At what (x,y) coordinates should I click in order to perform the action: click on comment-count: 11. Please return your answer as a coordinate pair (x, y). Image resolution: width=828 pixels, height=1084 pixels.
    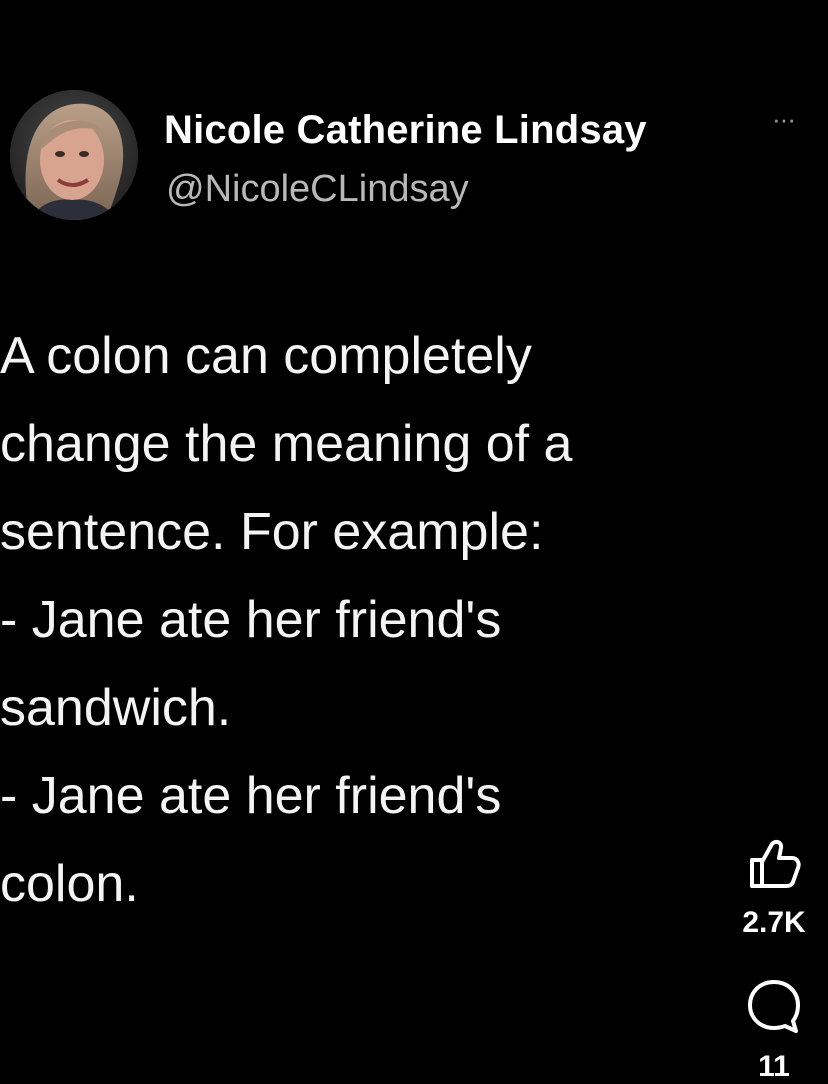
    Looking at the image, I should click on (774, 1066).